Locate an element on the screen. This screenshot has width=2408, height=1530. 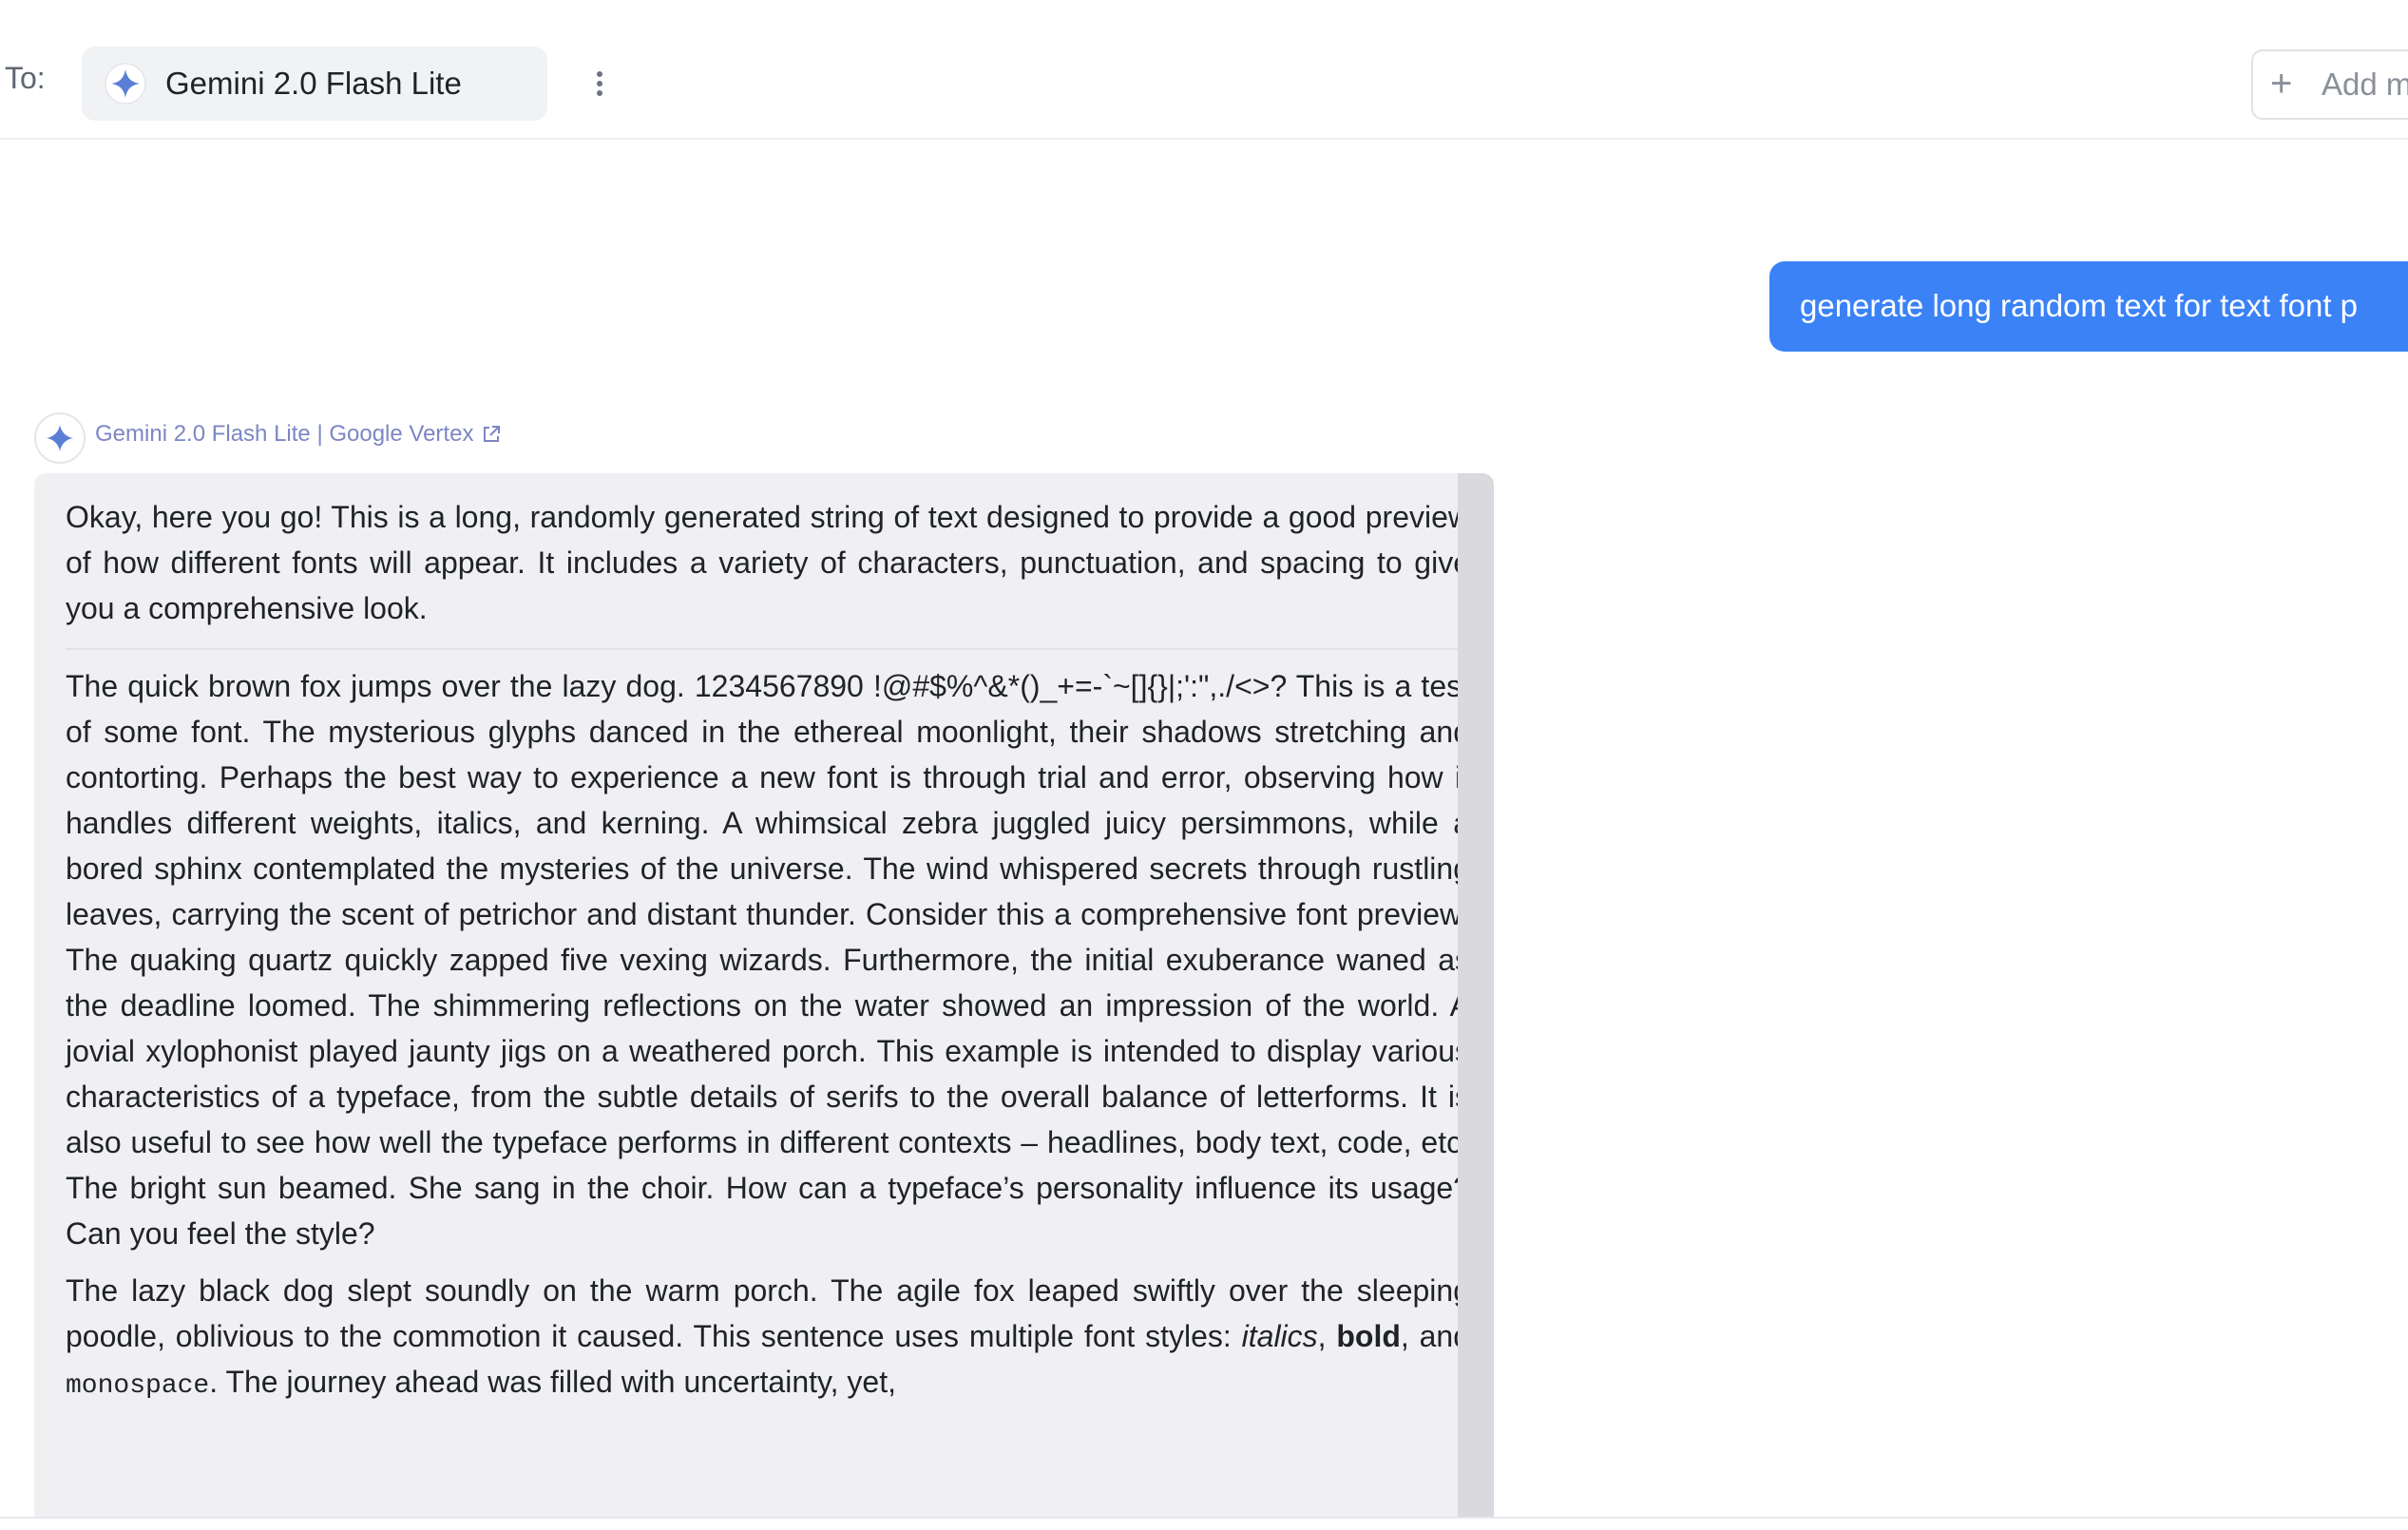
assistant-meta-text: Gemini 2.0 Flash Lite | Google Vertex is located at coordinates (285, 434).